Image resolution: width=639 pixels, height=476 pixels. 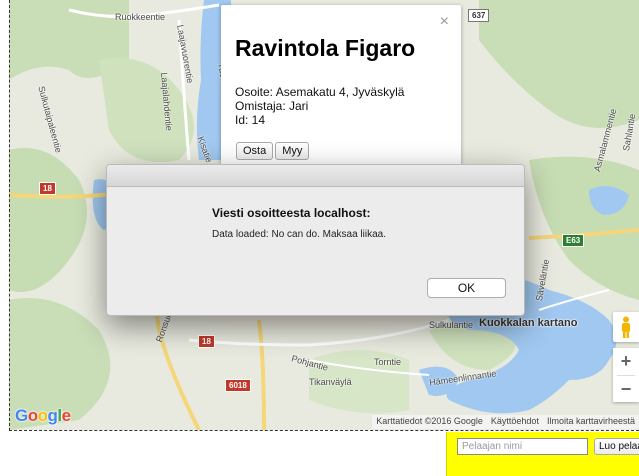 What do you see at coordinates (255, 151) in the screenshot?
I see `buy-button: Osta` at bounding box center [255, 151].